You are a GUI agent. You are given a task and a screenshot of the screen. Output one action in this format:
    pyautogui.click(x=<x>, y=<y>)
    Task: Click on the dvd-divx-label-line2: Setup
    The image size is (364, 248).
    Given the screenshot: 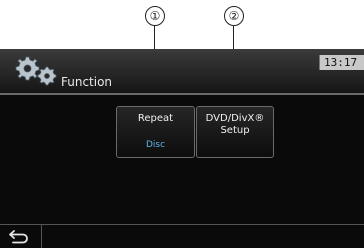 What is the action you would take?
    pyautogui.click(x=235, y=130)
    